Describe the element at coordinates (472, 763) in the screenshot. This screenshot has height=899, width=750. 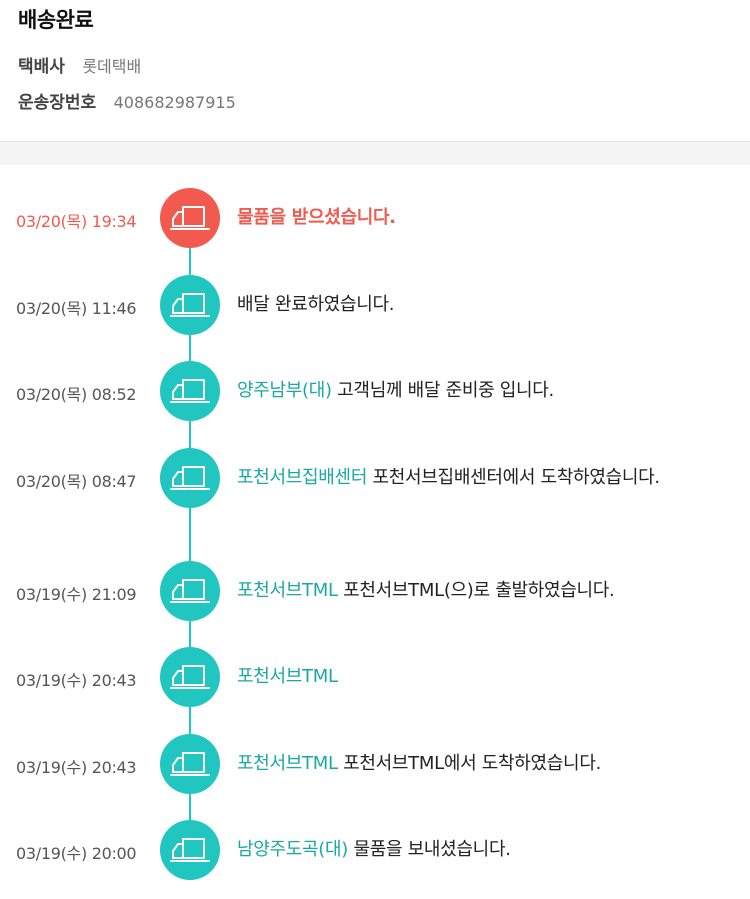
I see `event-description: 포천서브TML에서 도착하였습니다.` at that location.